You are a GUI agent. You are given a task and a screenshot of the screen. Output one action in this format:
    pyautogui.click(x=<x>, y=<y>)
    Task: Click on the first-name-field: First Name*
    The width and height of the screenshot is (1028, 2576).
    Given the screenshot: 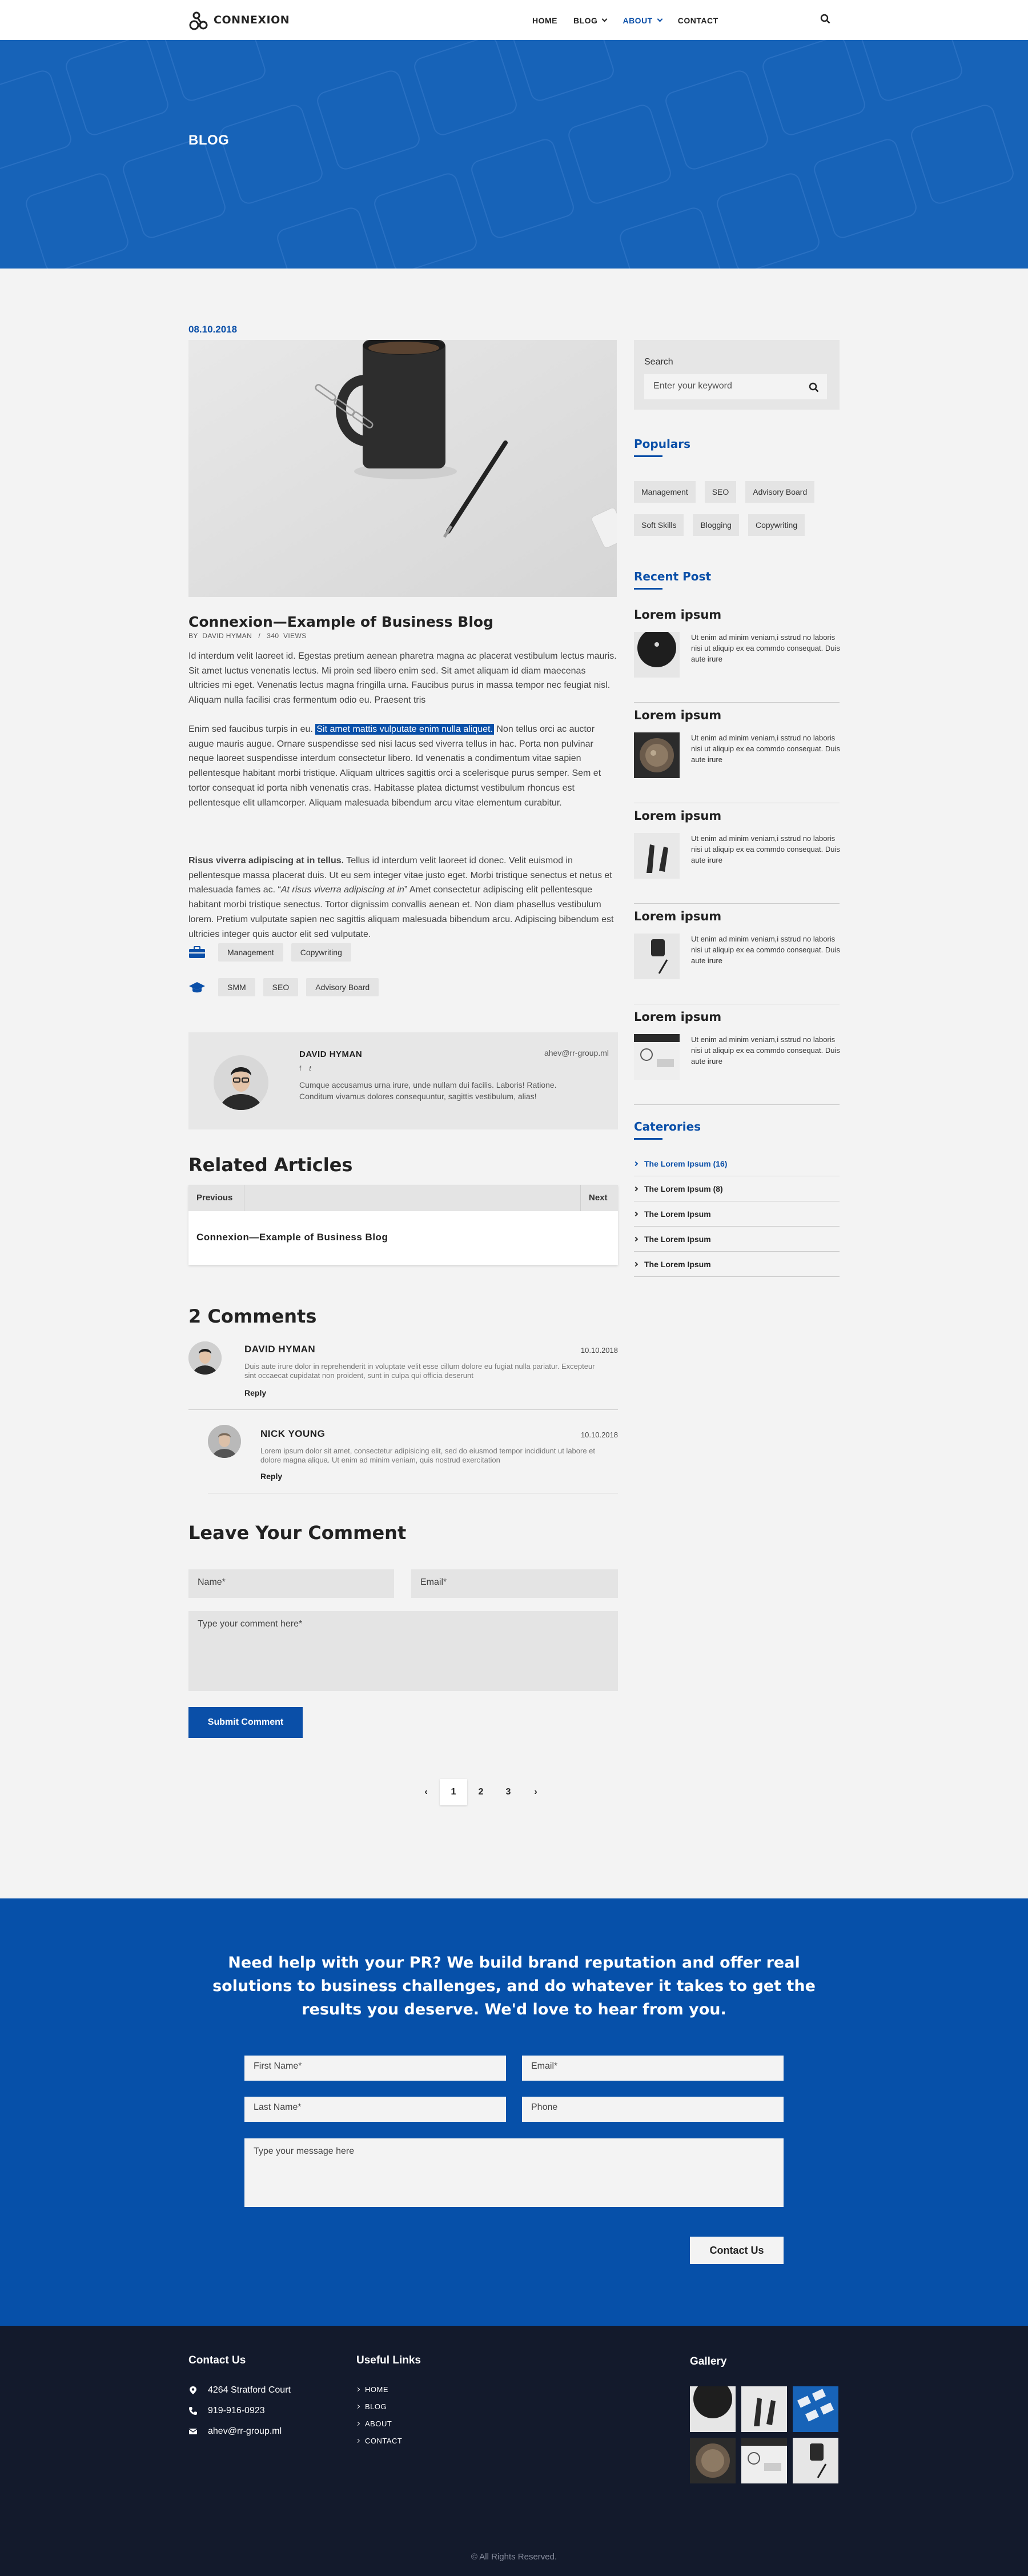 What is the action you would take?
    pyautogui.click(x=375, y=2068)
    